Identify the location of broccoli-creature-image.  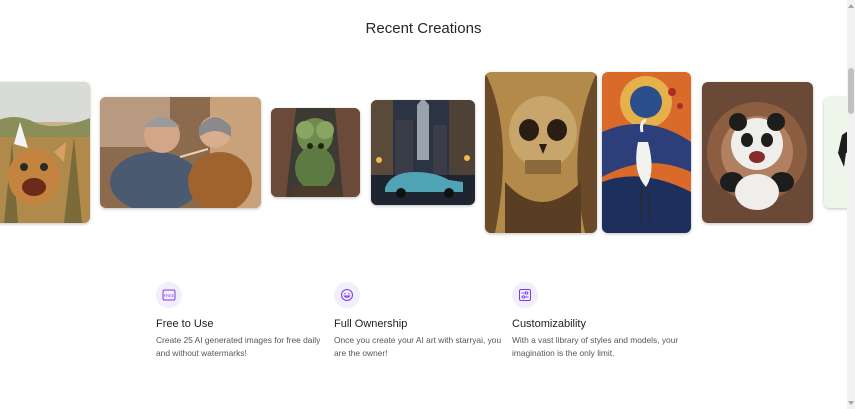
(315, 152).